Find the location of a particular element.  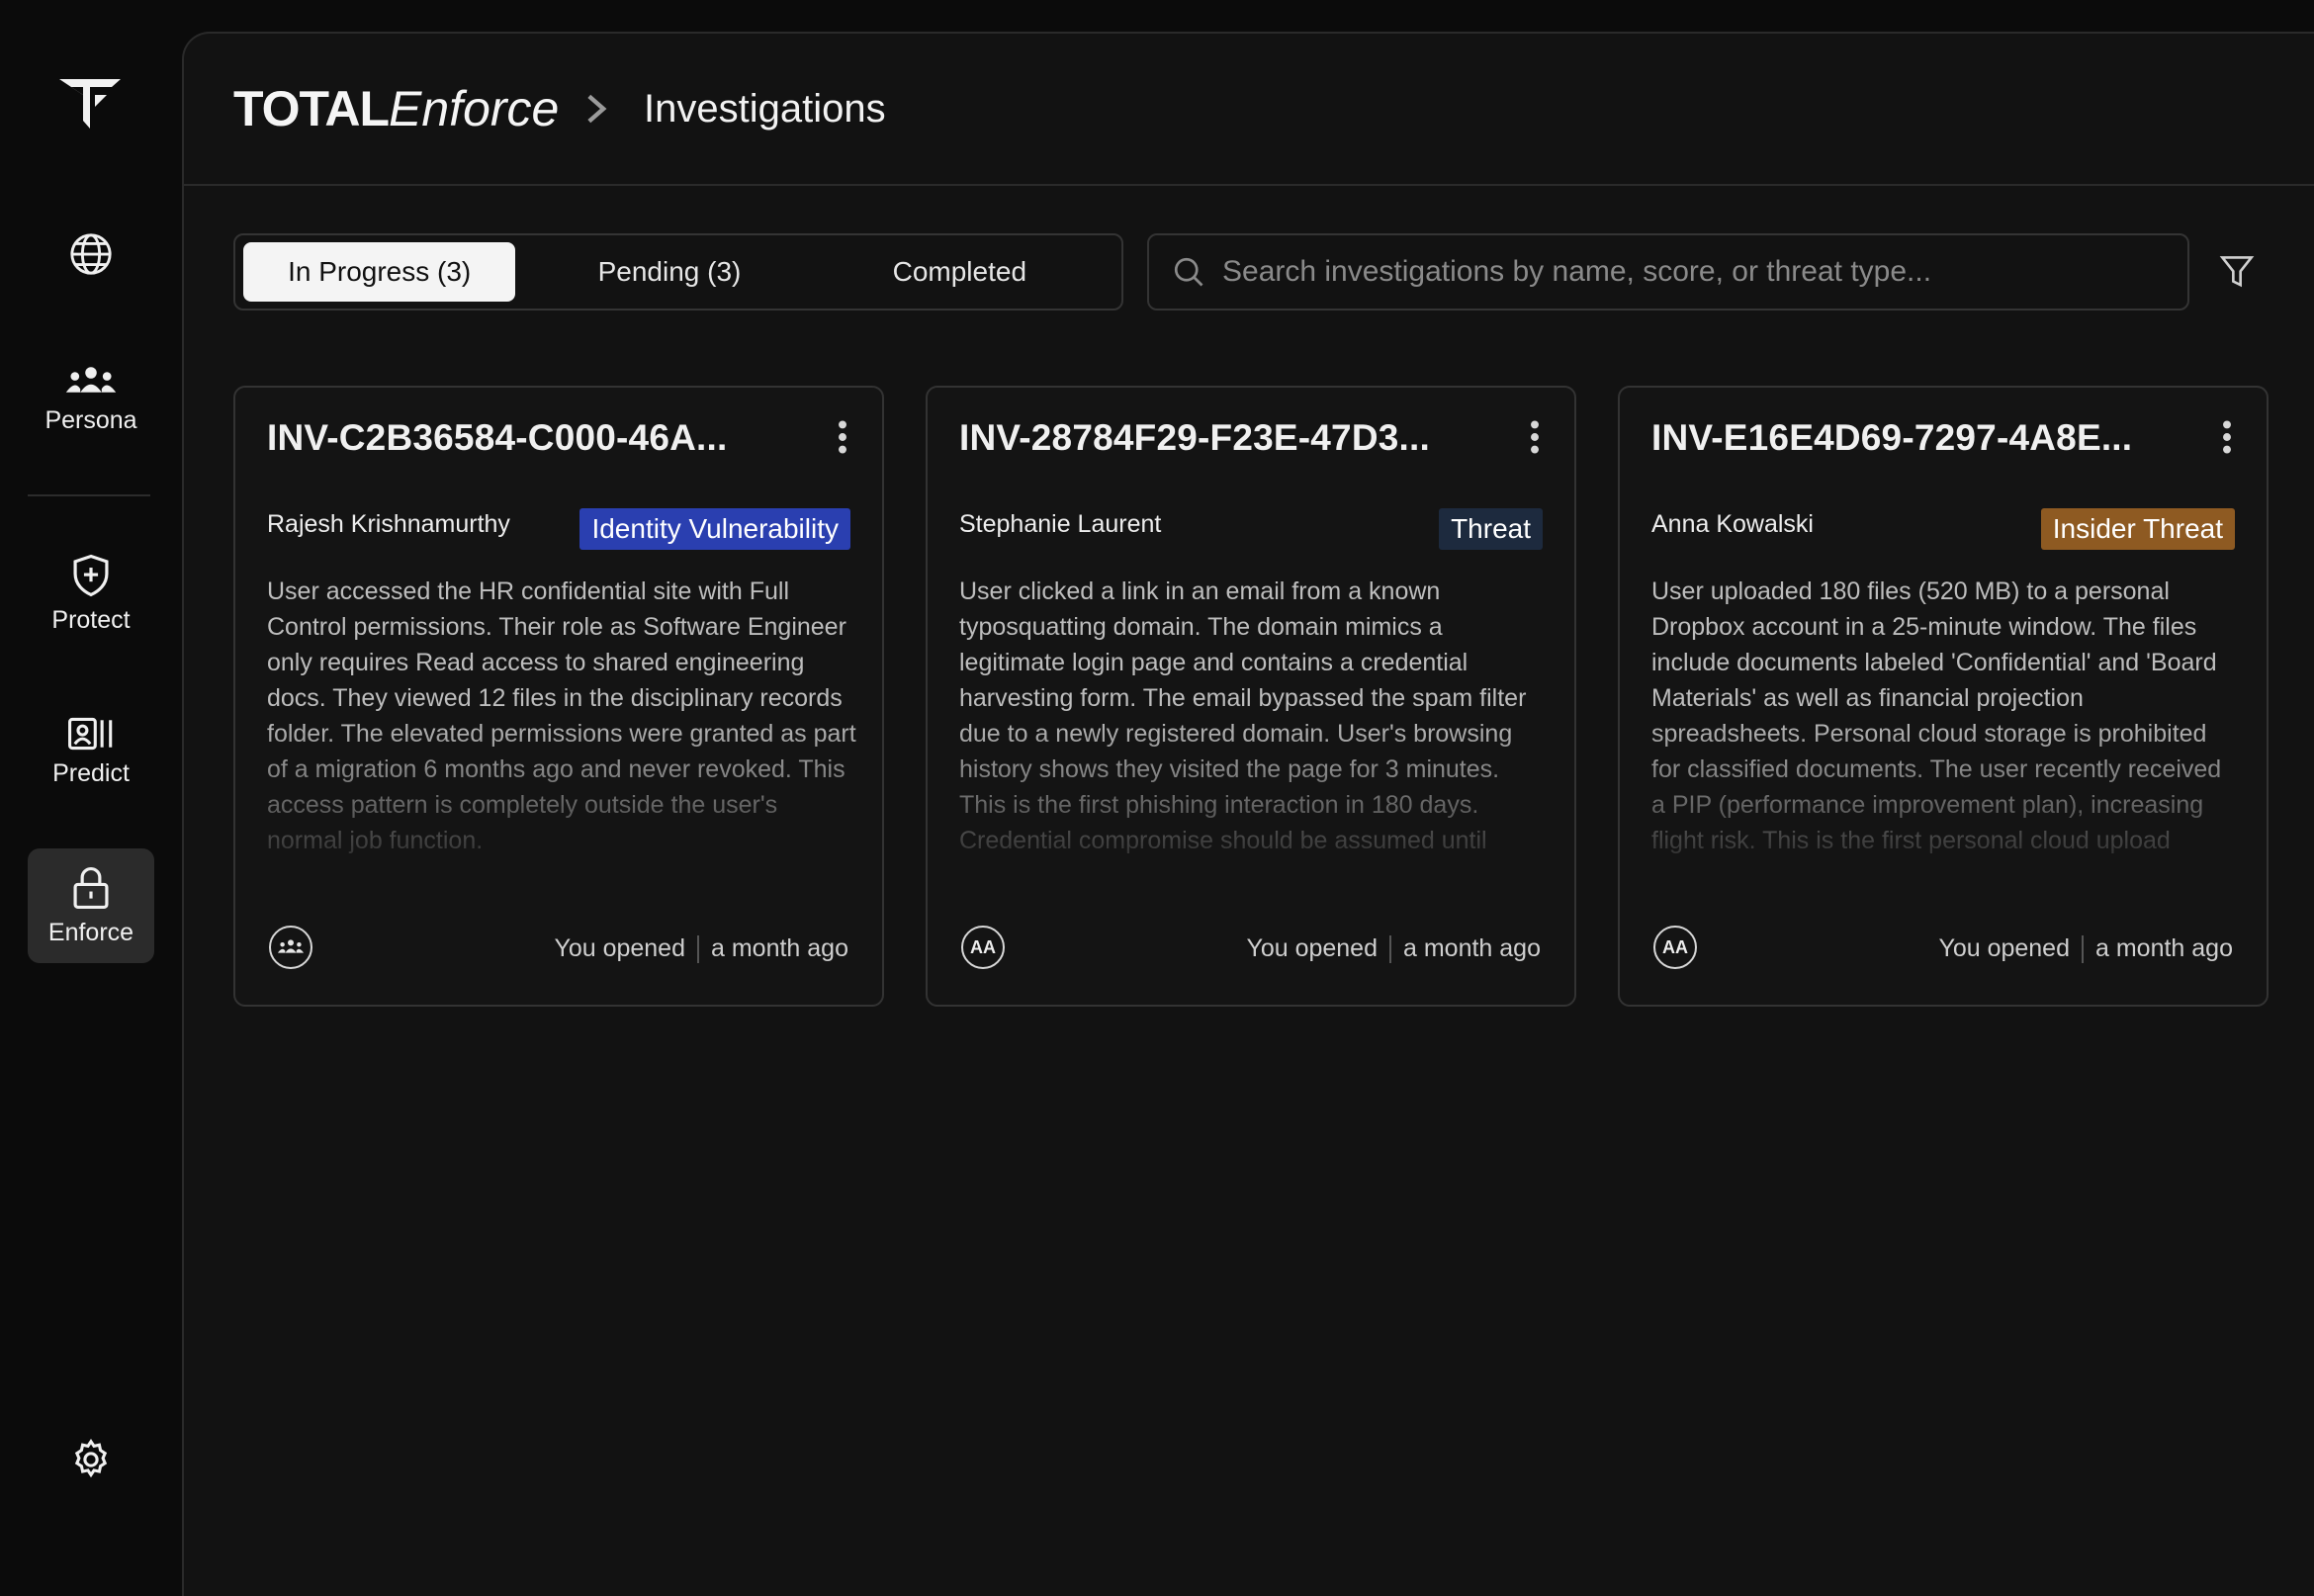

app-logo-icon is located at coordinates (90, 104).